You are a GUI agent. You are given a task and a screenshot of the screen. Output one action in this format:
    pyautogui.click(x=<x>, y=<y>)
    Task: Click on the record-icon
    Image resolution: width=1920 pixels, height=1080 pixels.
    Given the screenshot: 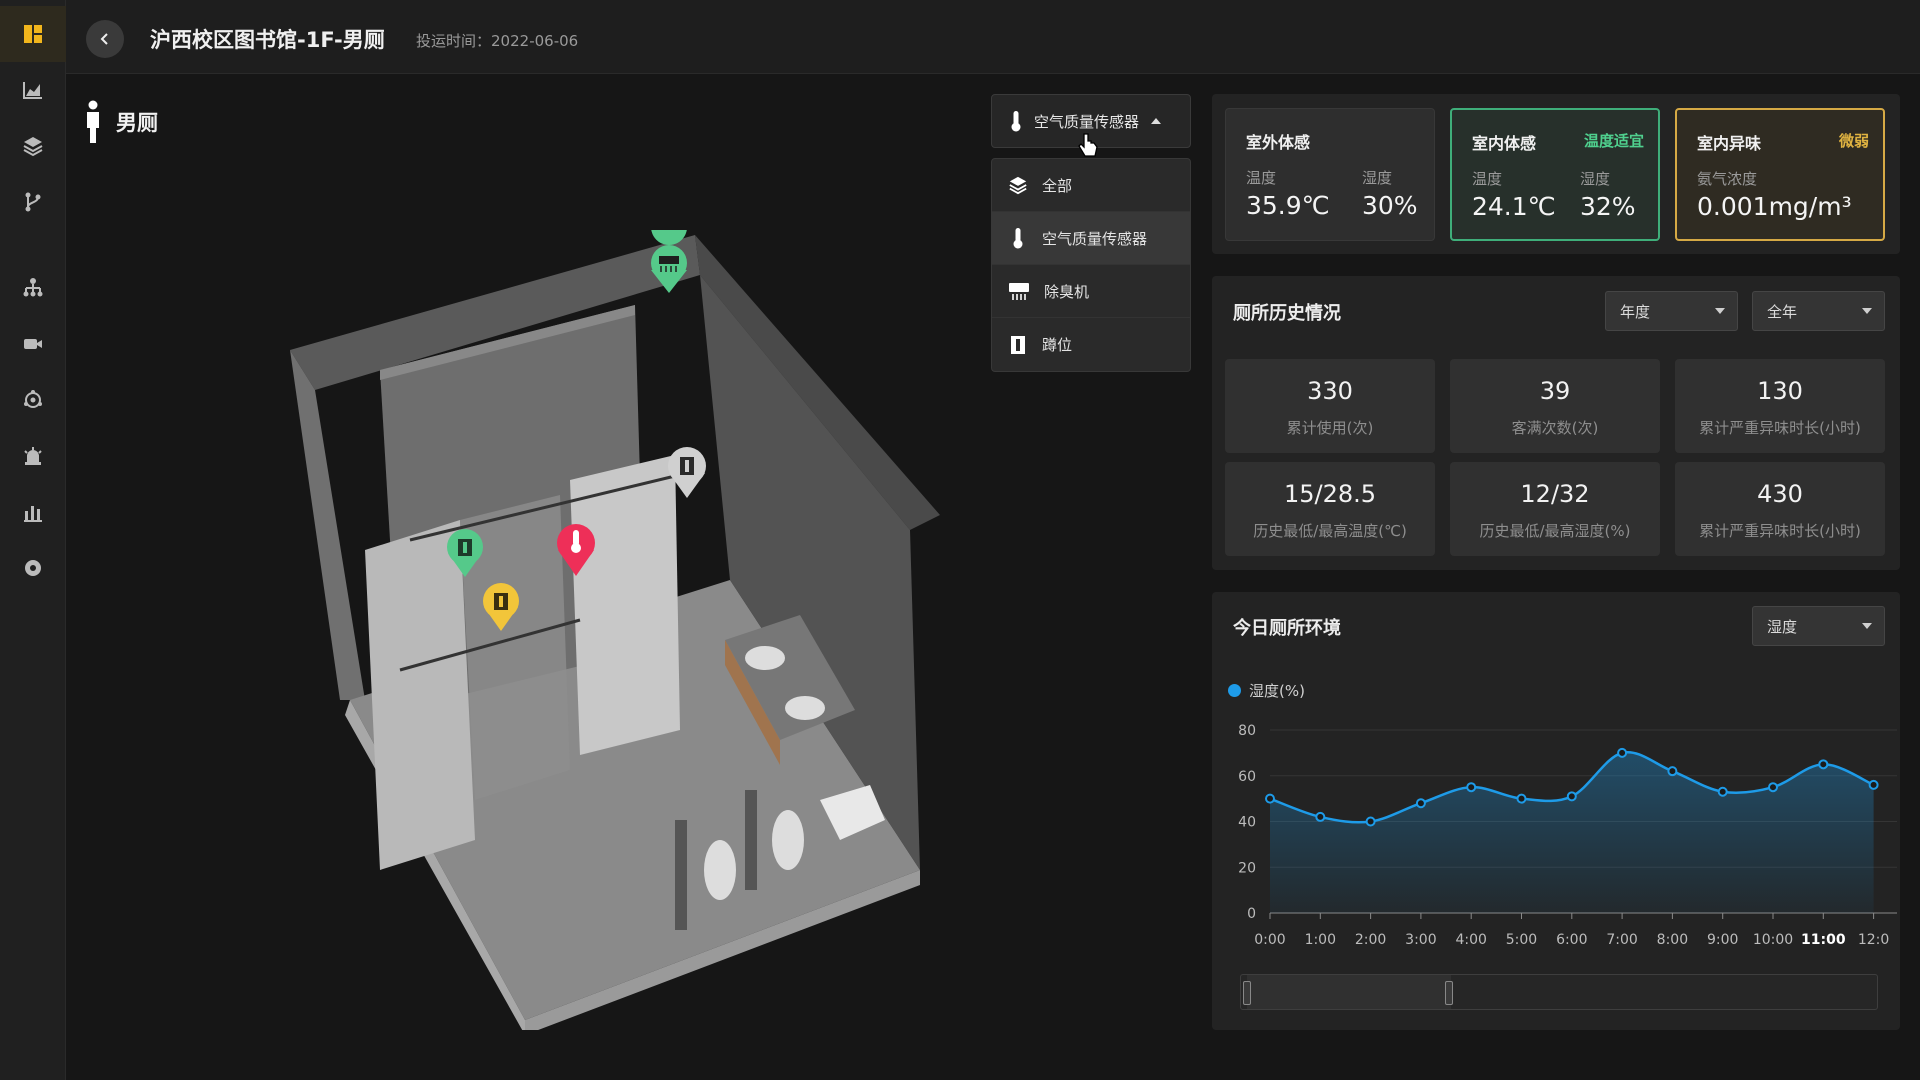 What is the action you would take?
    pyautogui.click(x=33, y=568)
    